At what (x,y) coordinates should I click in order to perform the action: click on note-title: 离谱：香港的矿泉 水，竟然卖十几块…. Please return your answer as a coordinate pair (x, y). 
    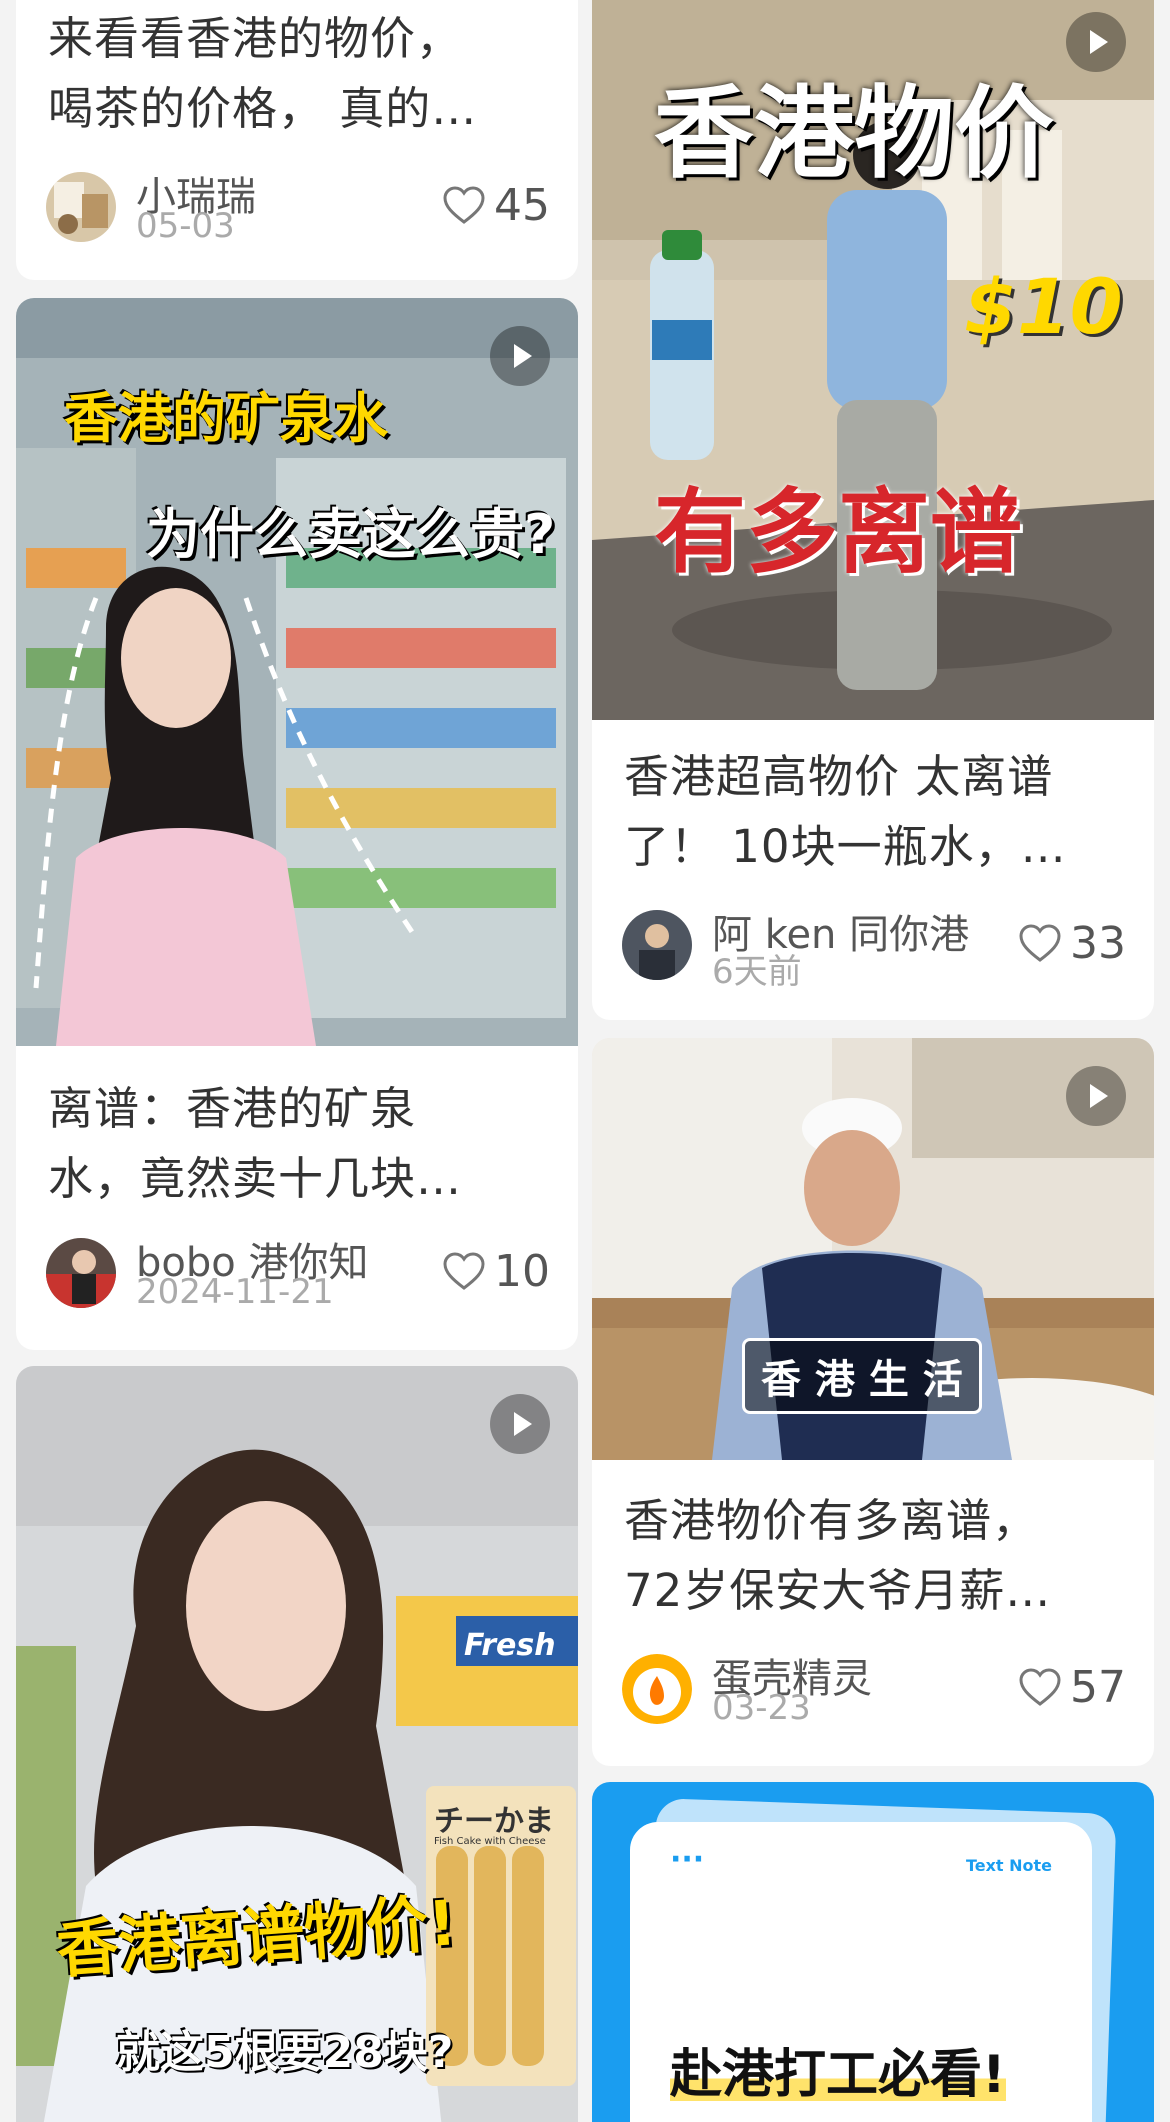
    Looking at the image, I should click on (255, 1143).